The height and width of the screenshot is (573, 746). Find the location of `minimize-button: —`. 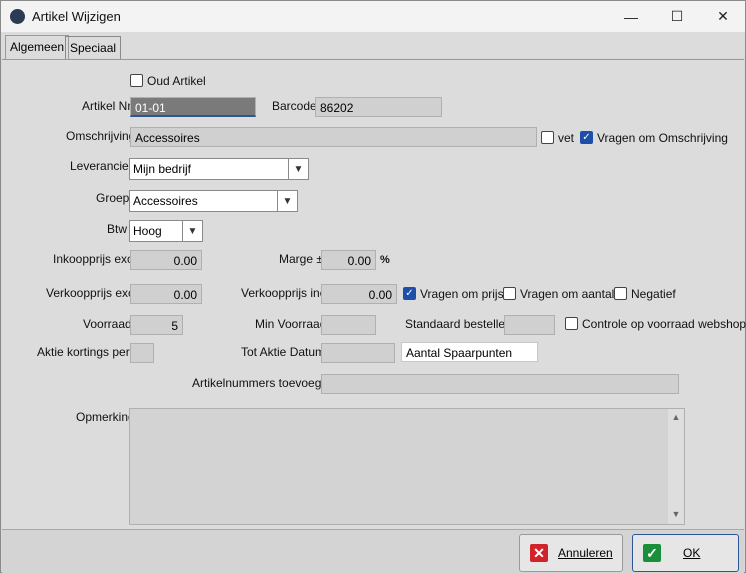

minimize-button: — is located at coordinates (631, 16).